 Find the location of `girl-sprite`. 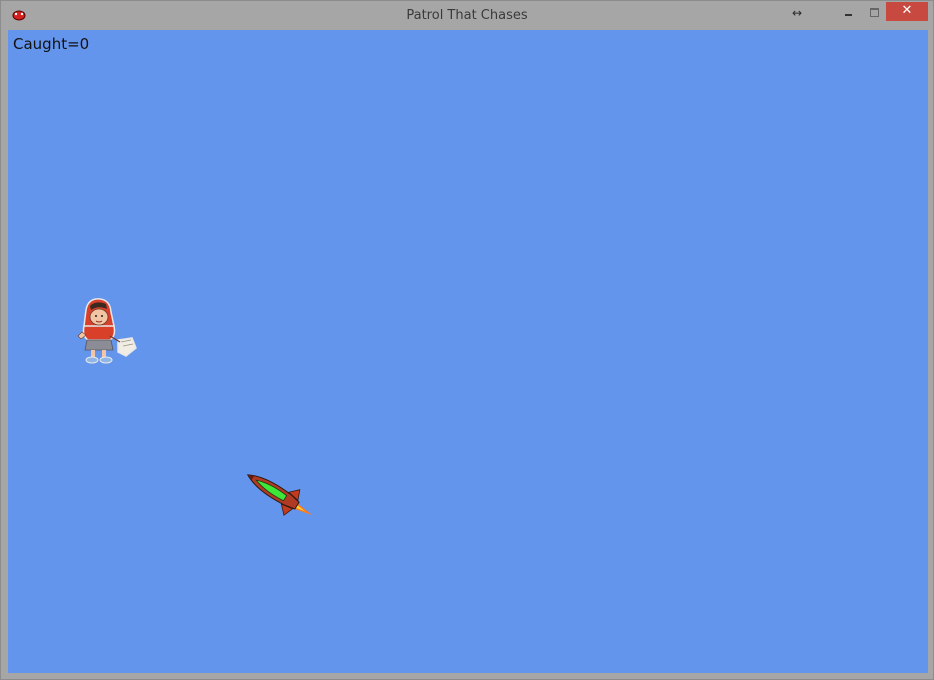

girl-sprite is located at coordinates (107, 331).